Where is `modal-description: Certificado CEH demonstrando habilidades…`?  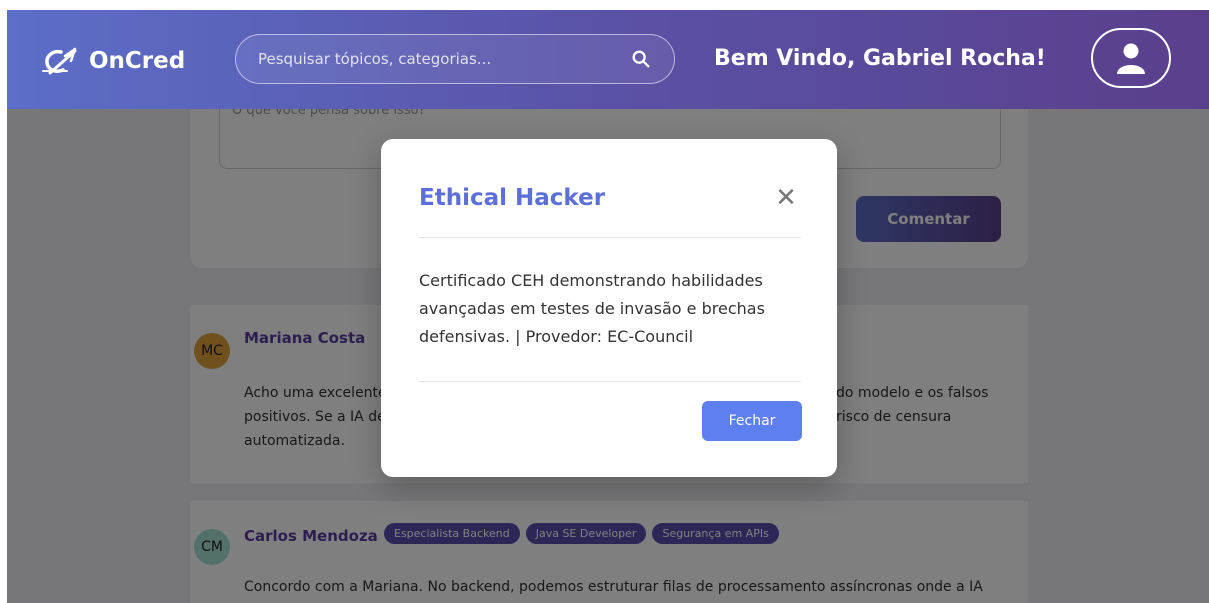
modal-description: Certificado CEH demonstrando habilidades… is located at coordinates (592, 308).